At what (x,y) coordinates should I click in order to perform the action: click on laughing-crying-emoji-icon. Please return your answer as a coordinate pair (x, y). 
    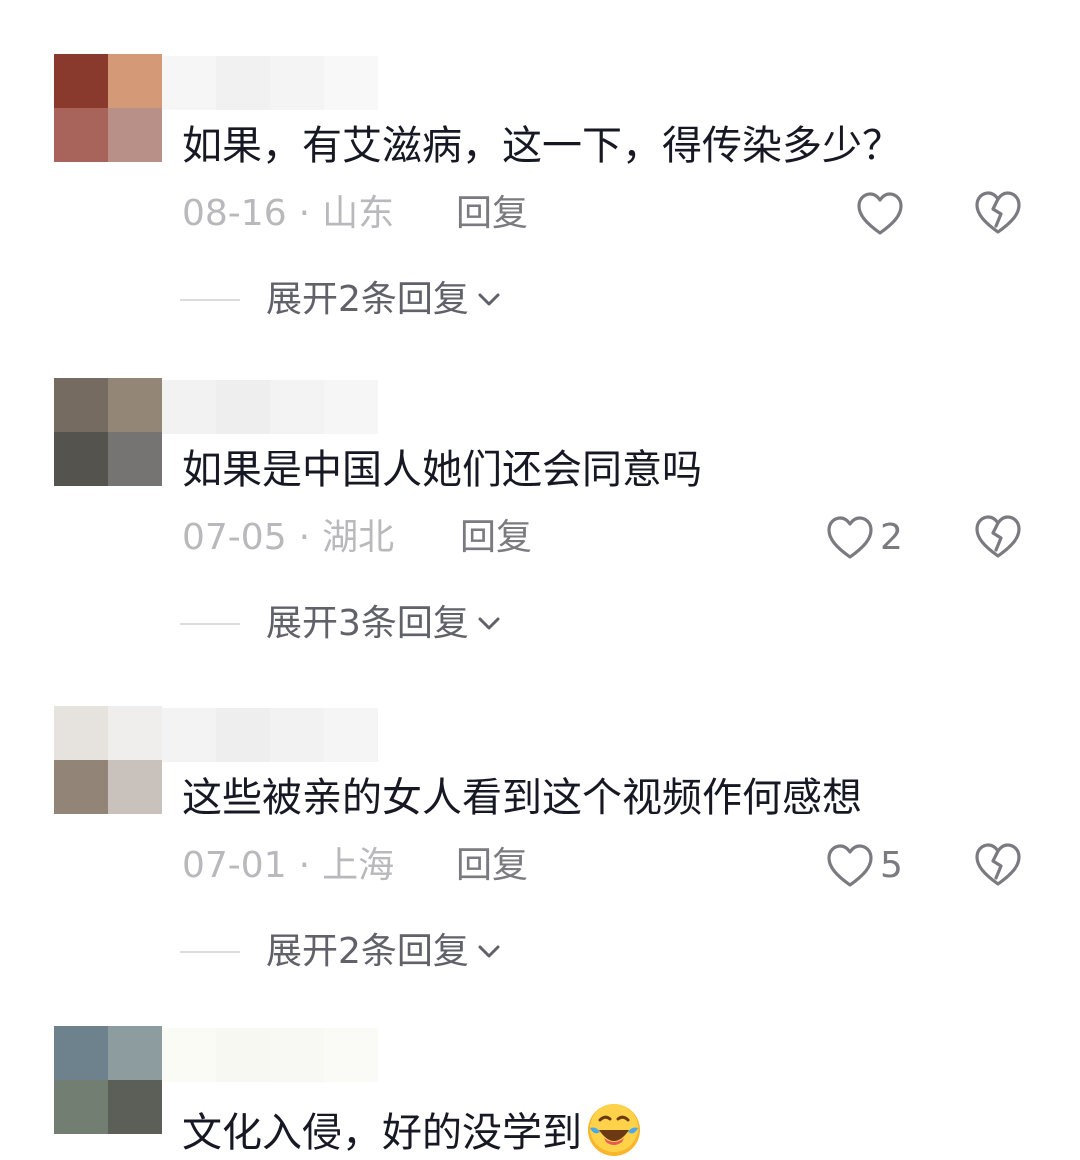
    Looking at the image, I should click on (614, 1130).